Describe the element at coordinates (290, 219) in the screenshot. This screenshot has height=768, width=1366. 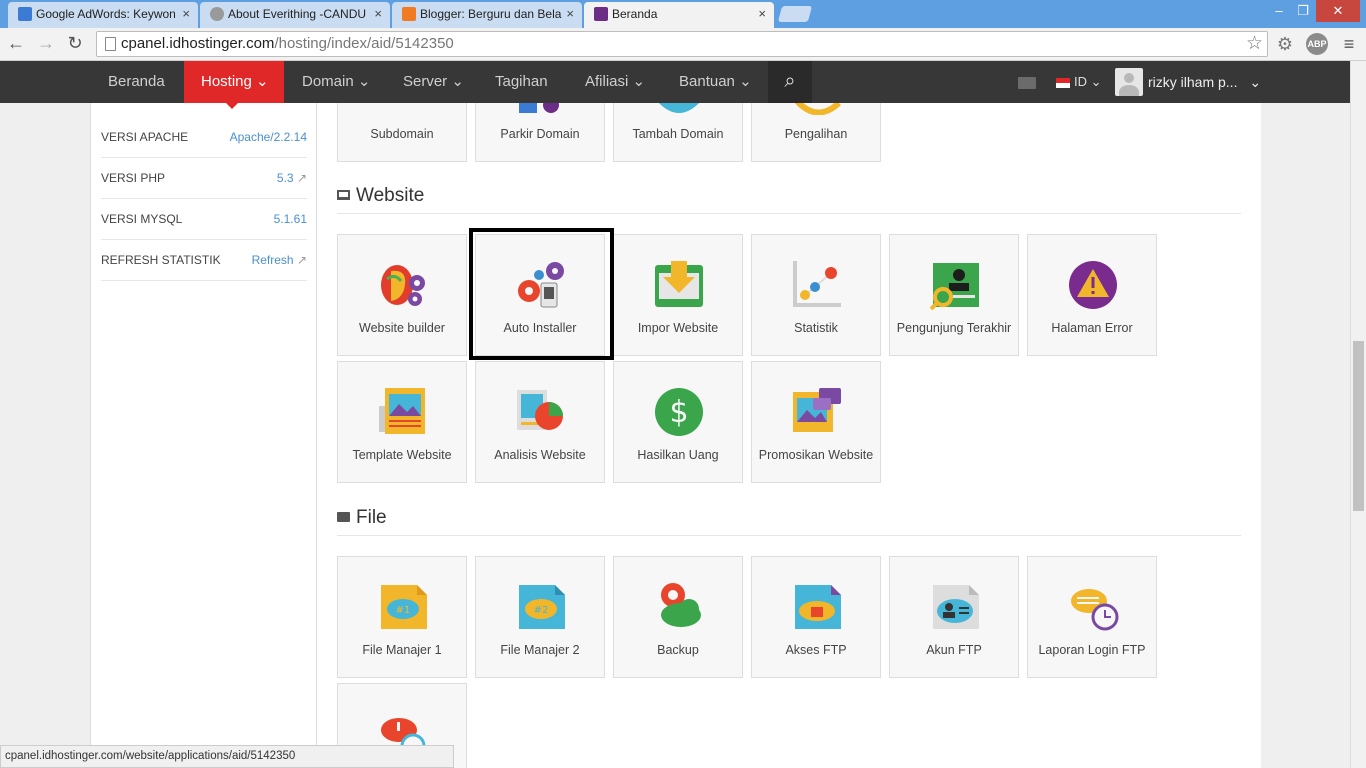
I see `stat-value: 5.1.61` at that location.